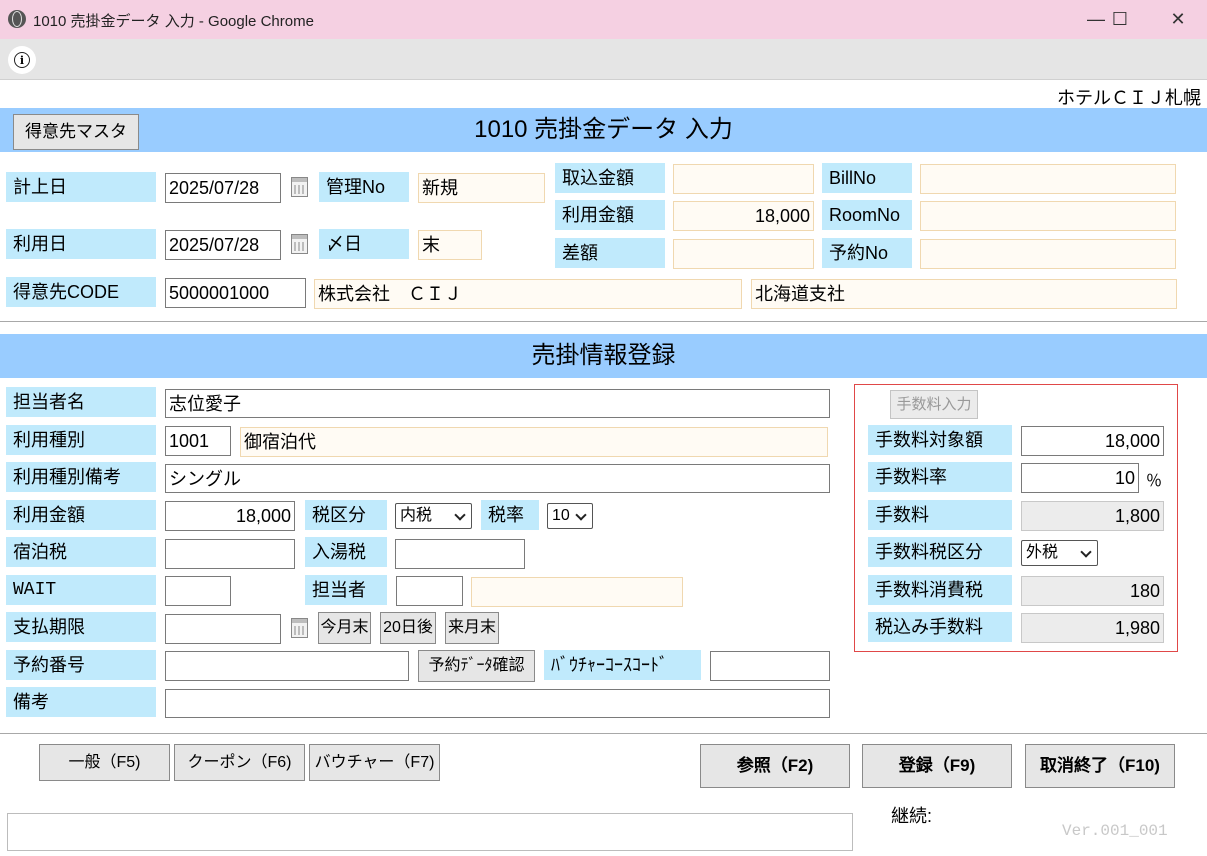  What do you see at coordinates (104, 762) in the screenshot?
I see `general-f5-button: 一般（F5)` at bounding box center [104, 762].